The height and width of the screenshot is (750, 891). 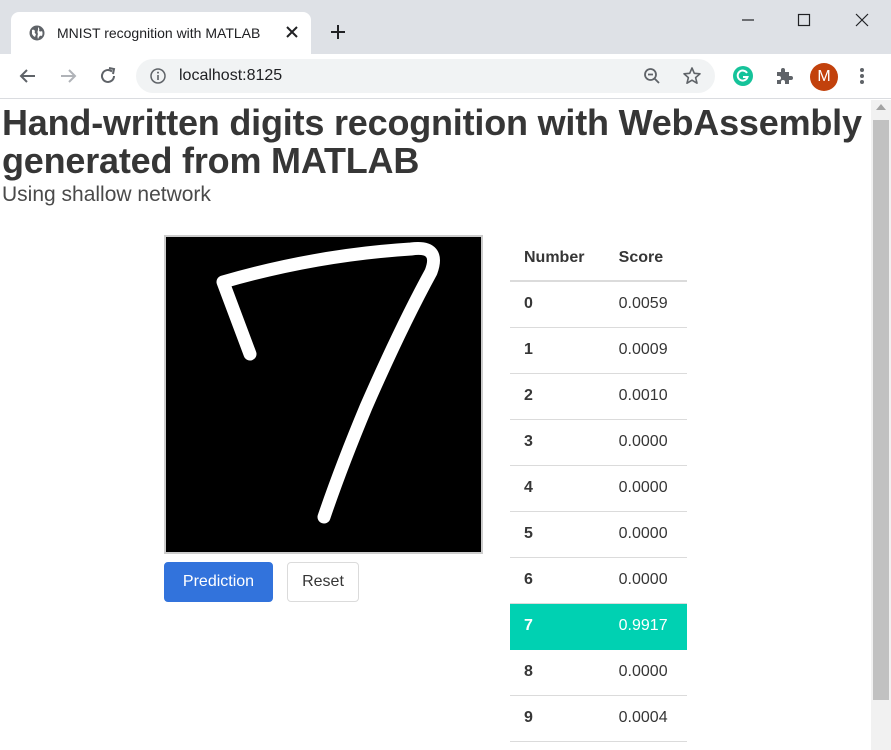 I want to click on table-row: 1 0.0009, so click(x=598, y=350).